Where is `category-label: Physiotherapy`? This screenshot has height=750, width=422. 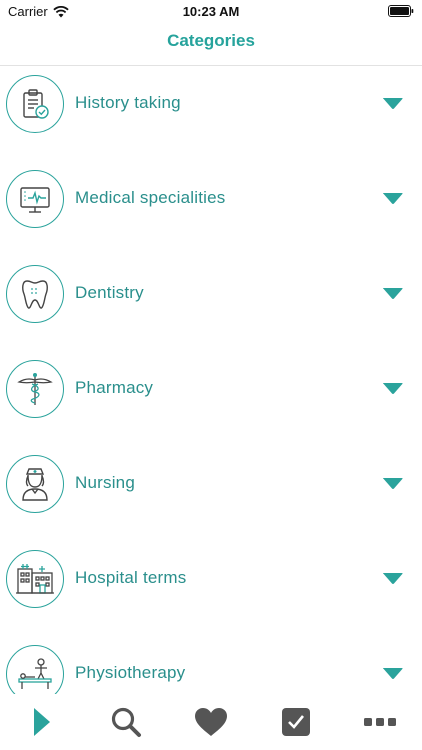
category-label: Physiotherapy is located at coordinates (130, 672).